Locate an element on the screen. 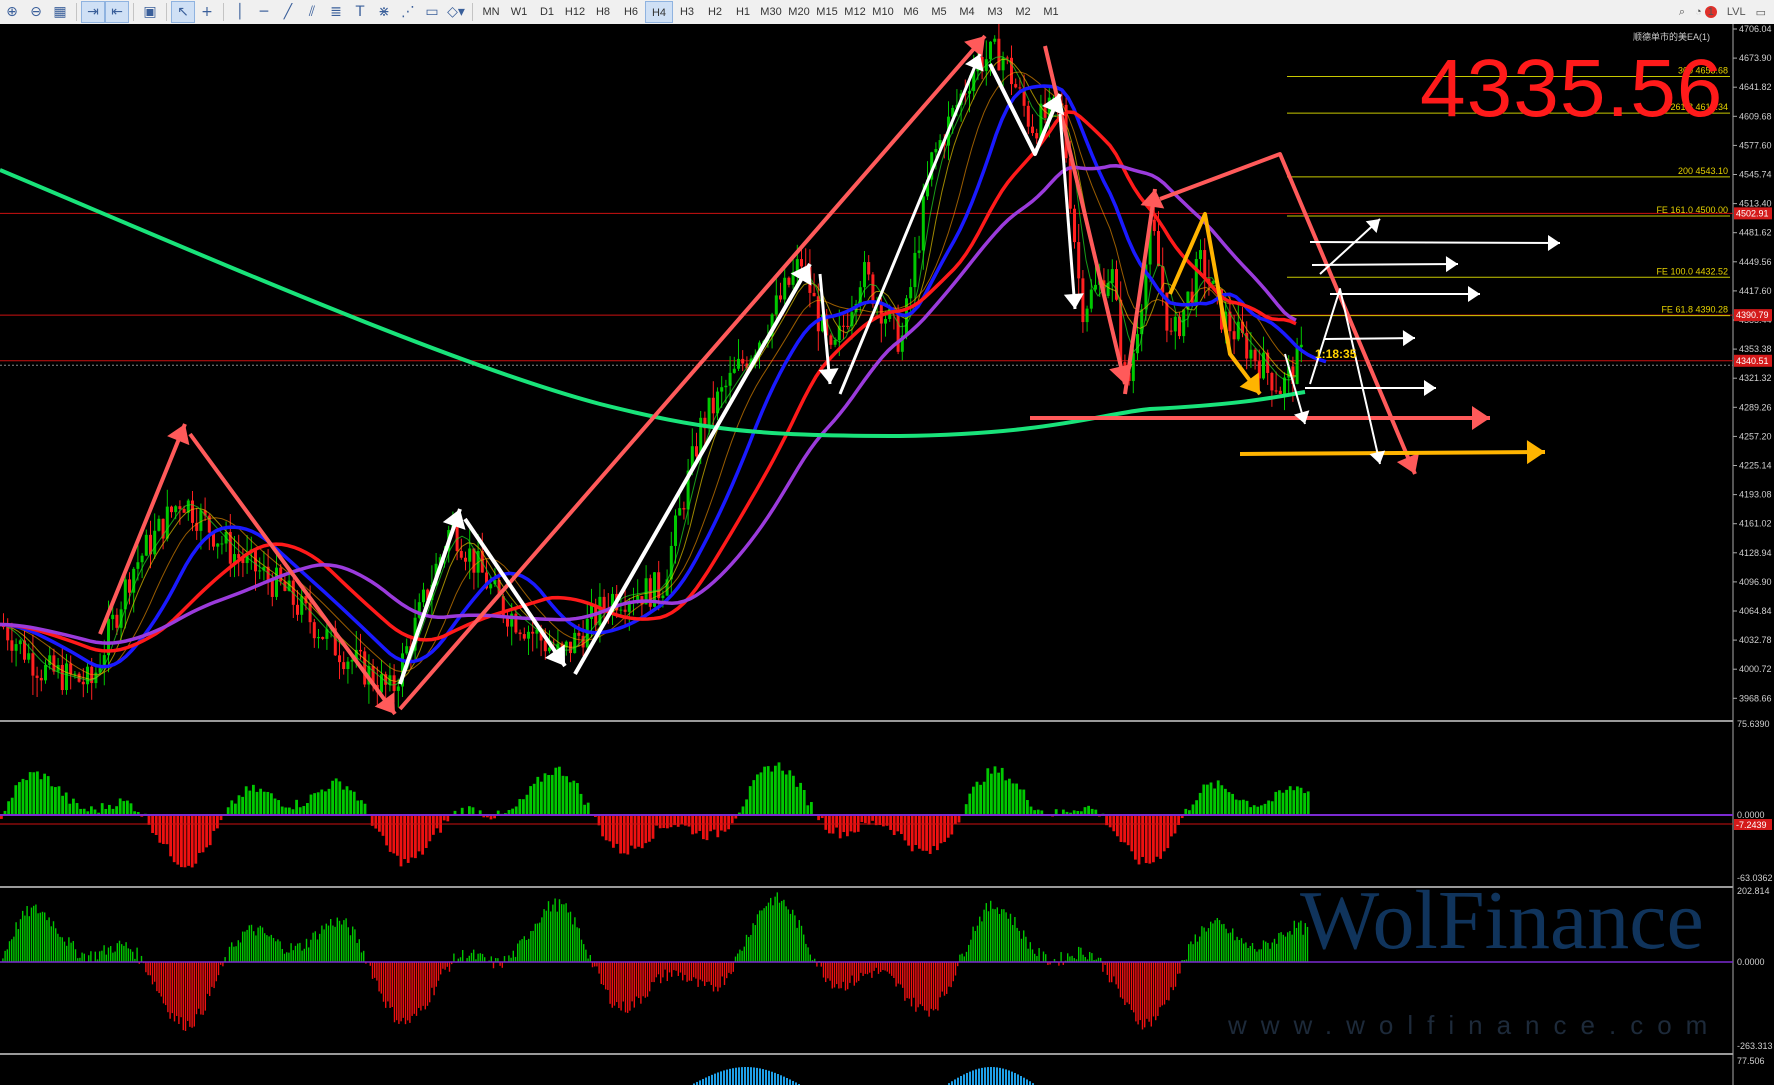 The height and width of the screenshot is (1085, 1774). trend-line-icon: ╱ is located at coordinates (288, 12).